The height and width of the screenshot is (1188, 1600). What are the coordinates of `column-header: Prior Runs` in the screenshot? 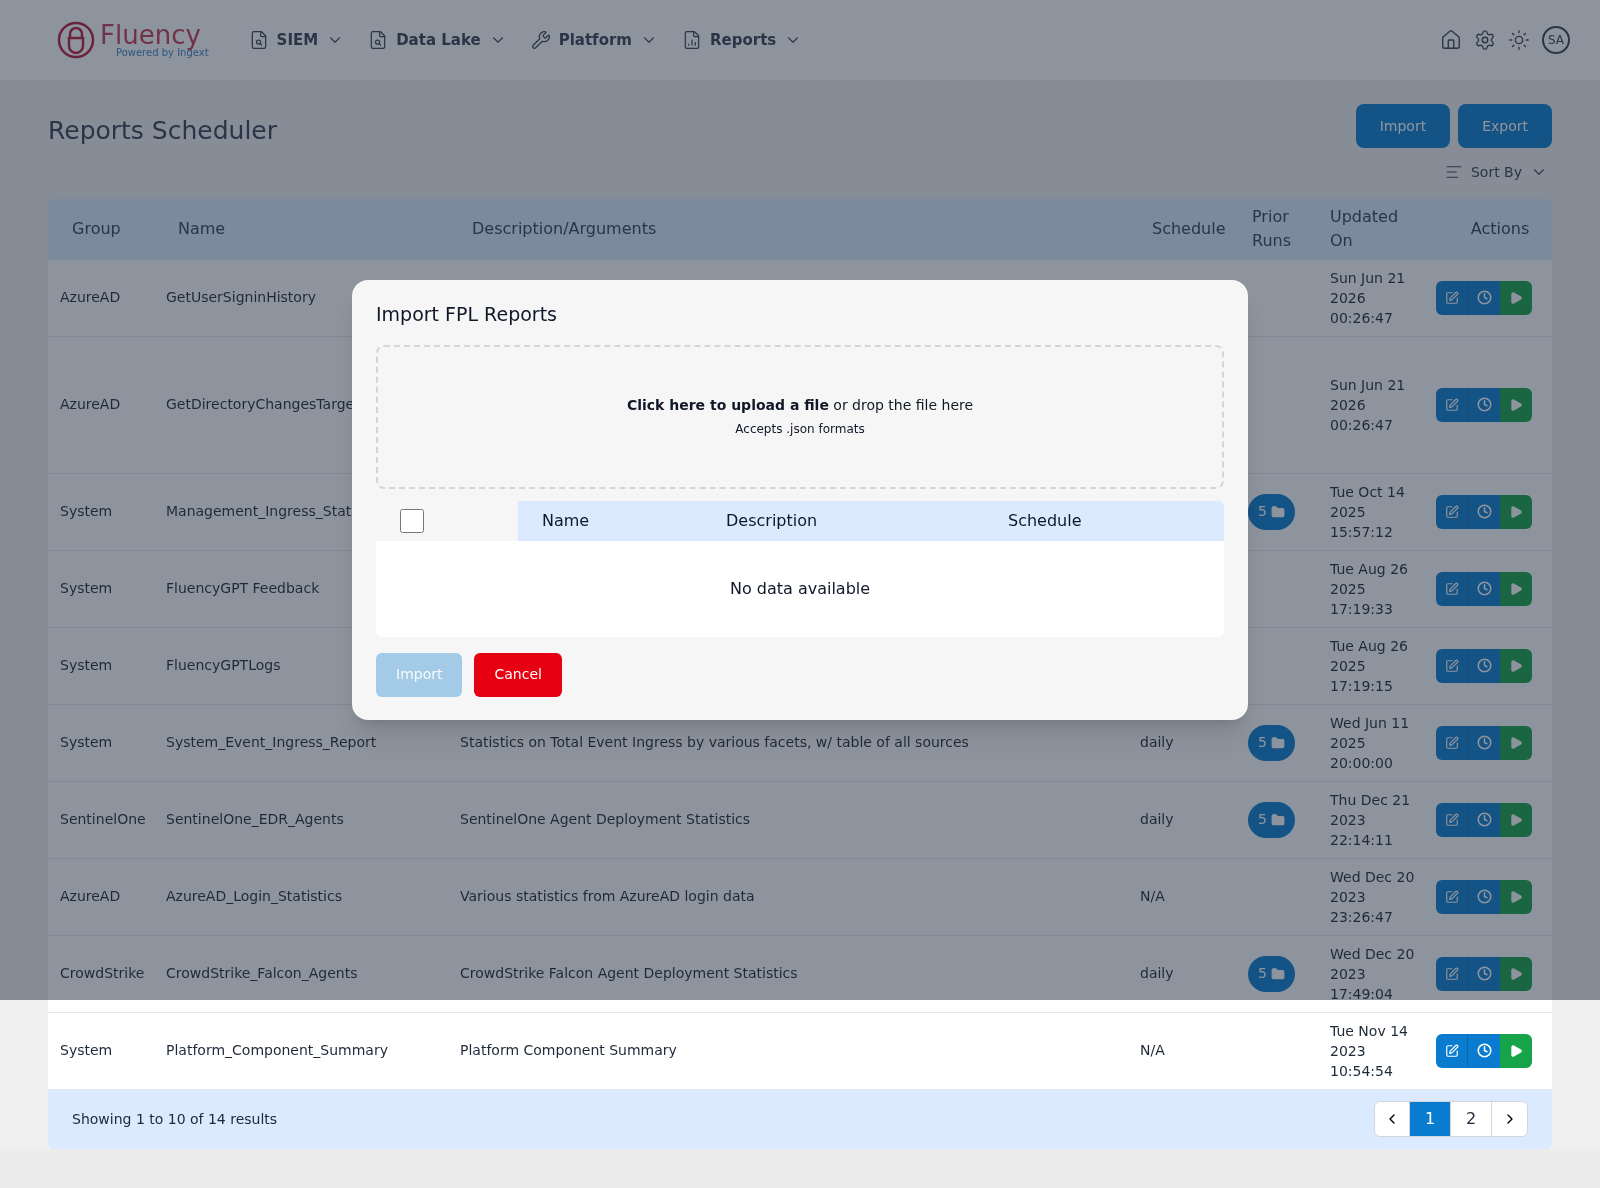 It's located at (1271, 229).